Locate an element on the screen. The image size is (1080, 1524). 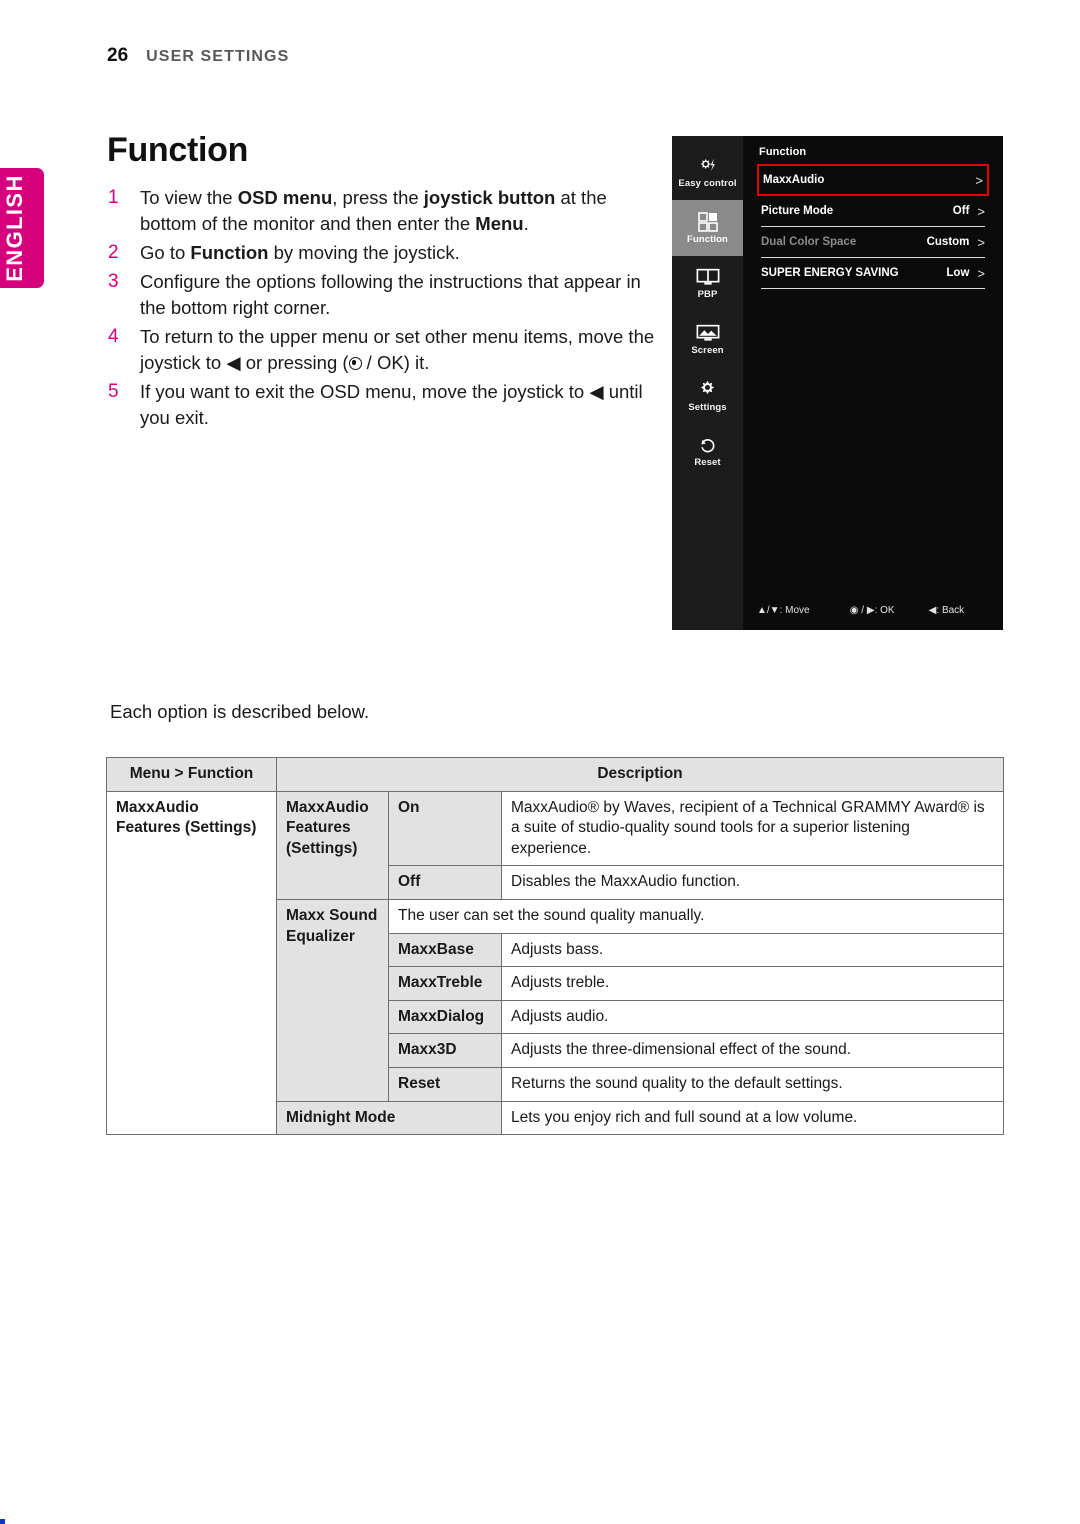
cell-subgroup: Midnight Mode is located at coordinates (389, 1118).